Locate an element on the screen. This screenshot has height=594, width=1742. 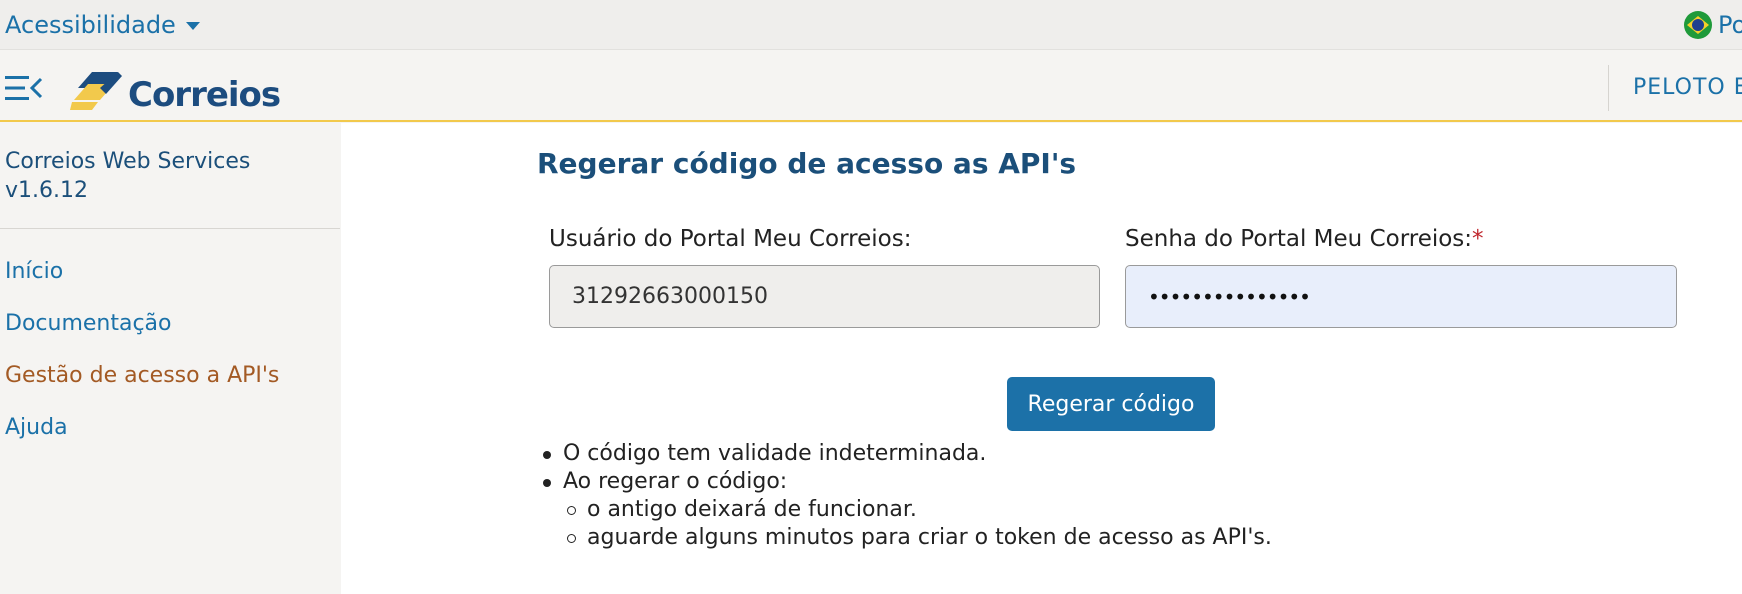
list-item: Ao regerar o código: is located at coordinates (904, 482).